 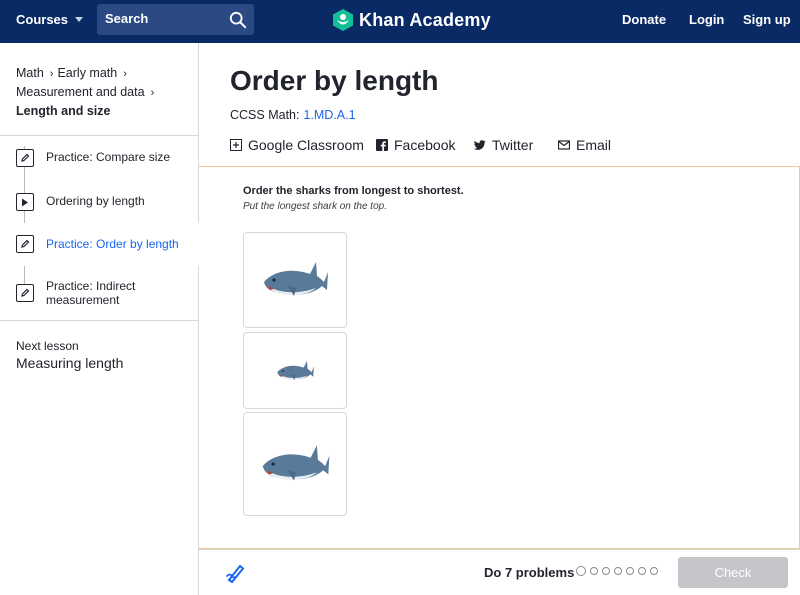 I want to click on khan-academy-logo: Khan Academy, so click(x=412, y=20).